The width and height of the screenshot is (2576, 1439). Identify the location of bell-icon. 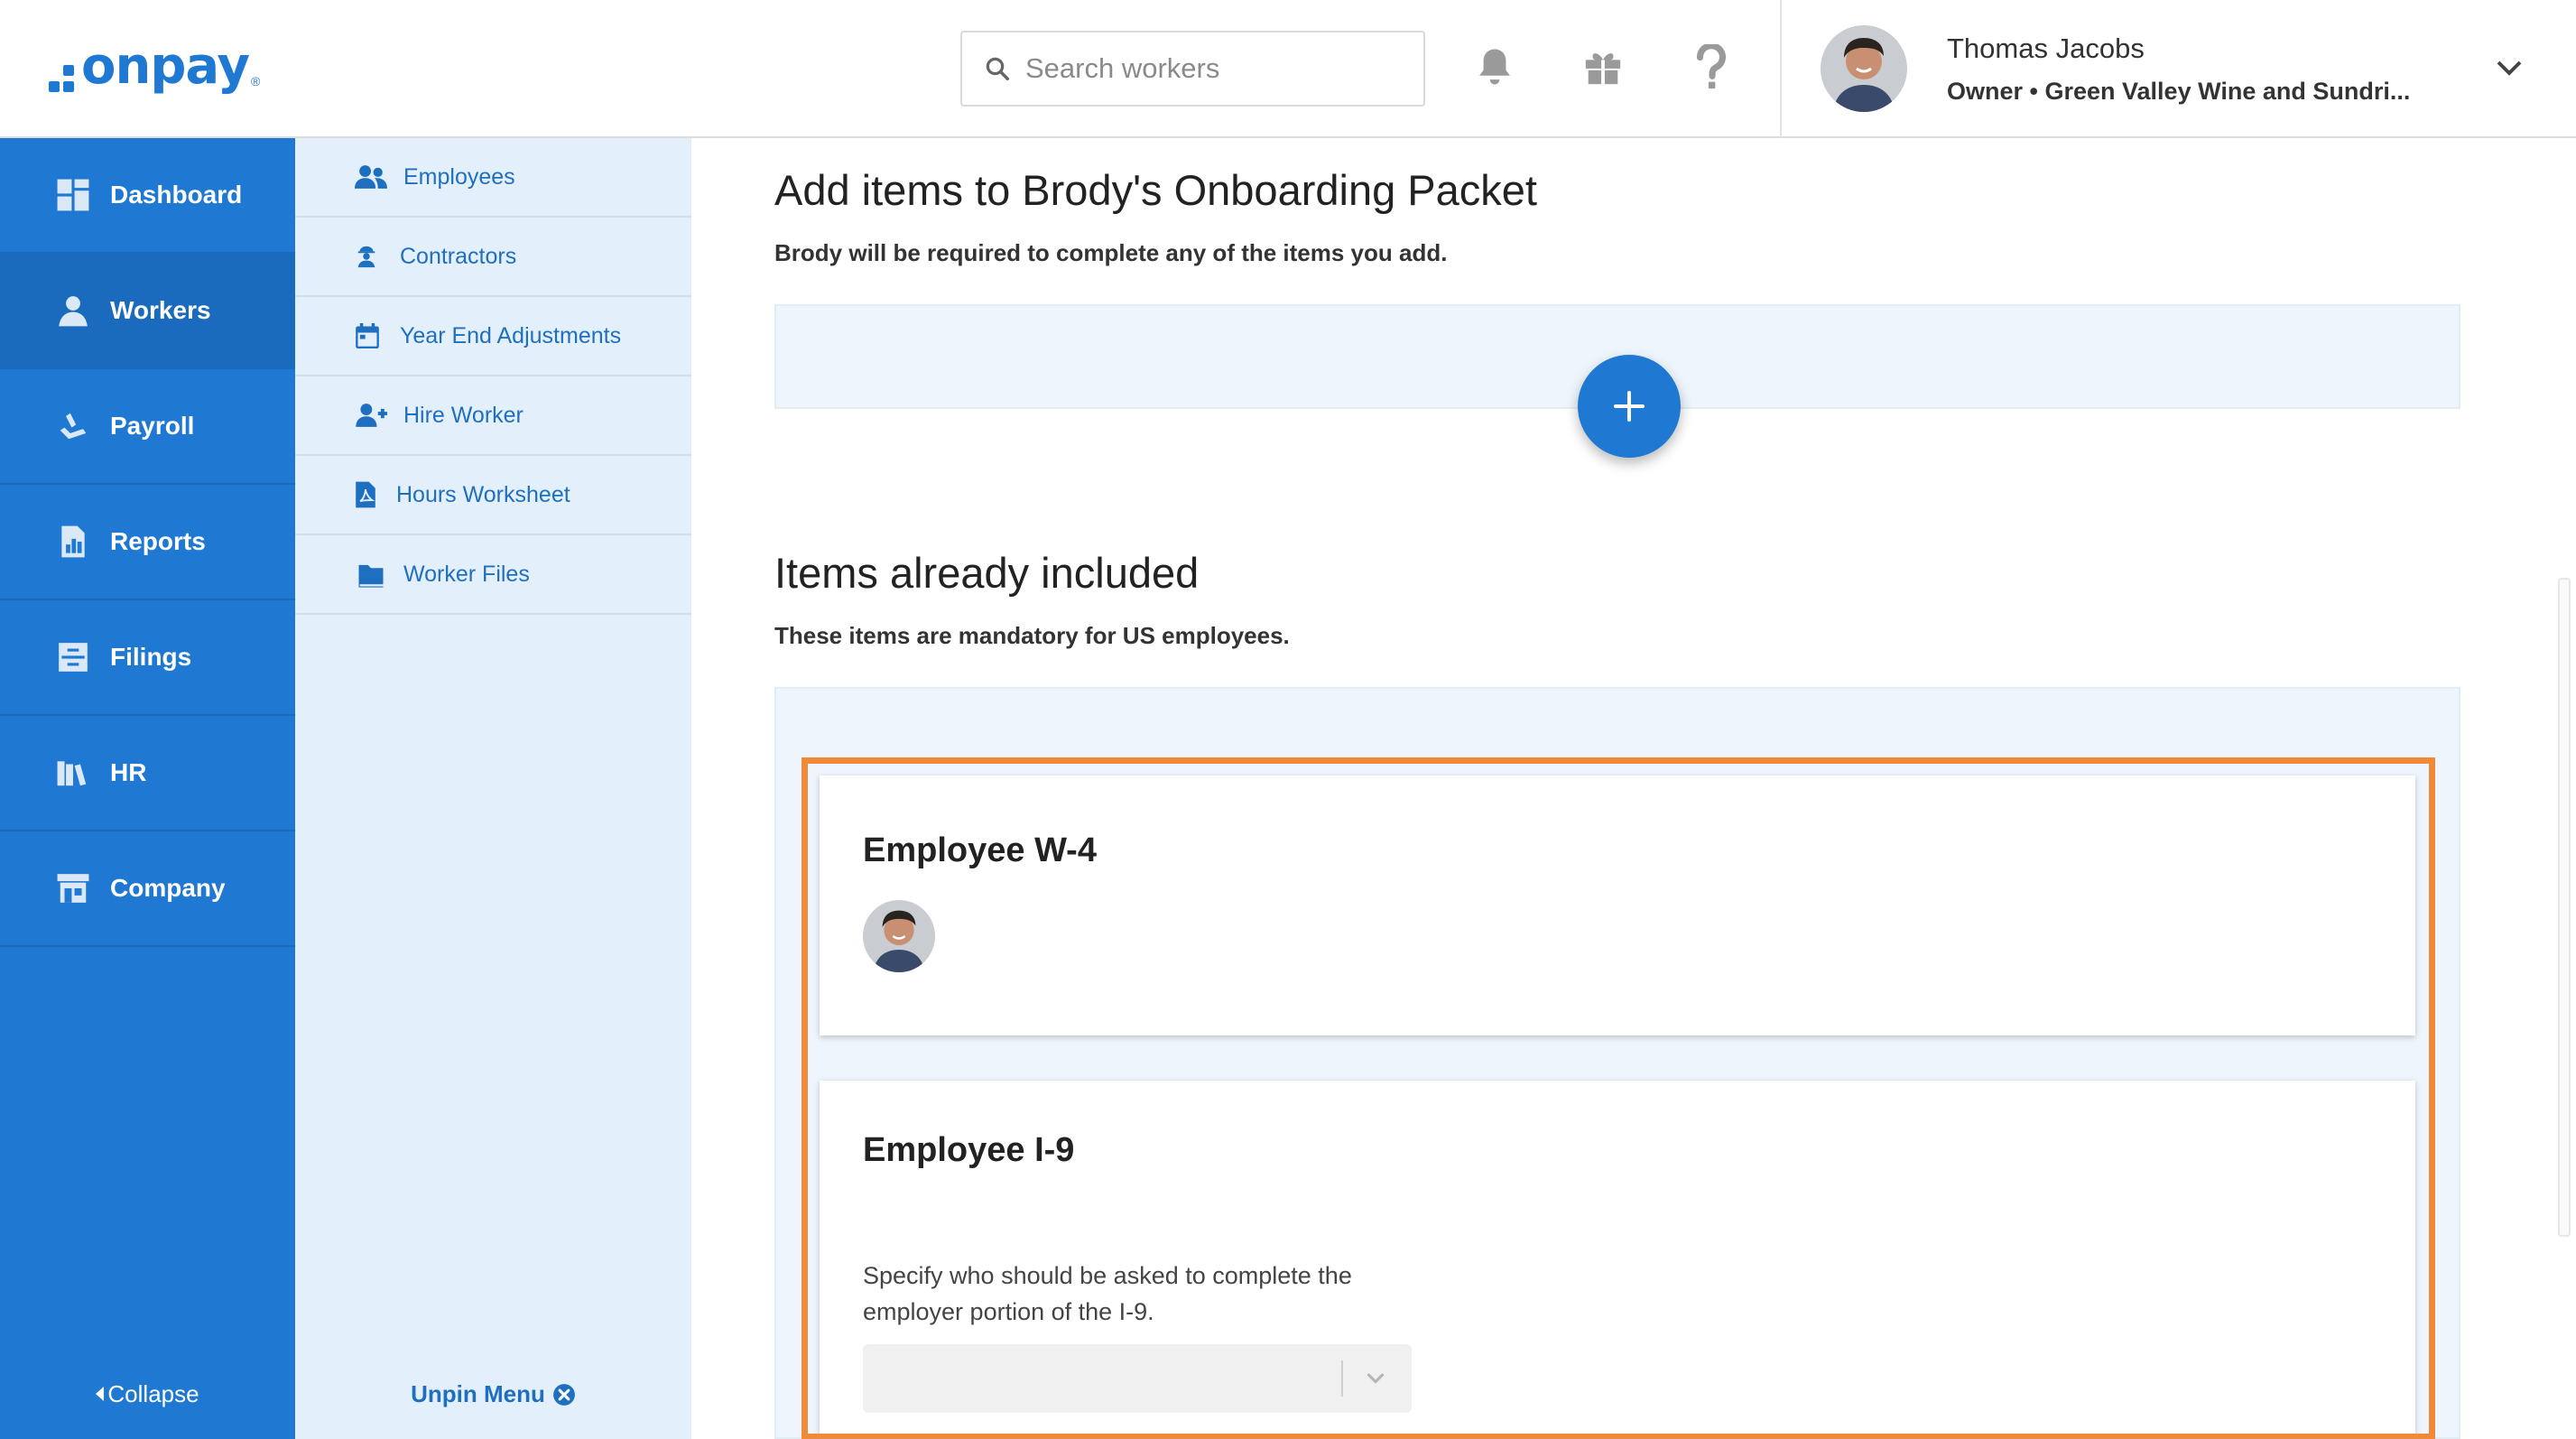
(1494, 67).